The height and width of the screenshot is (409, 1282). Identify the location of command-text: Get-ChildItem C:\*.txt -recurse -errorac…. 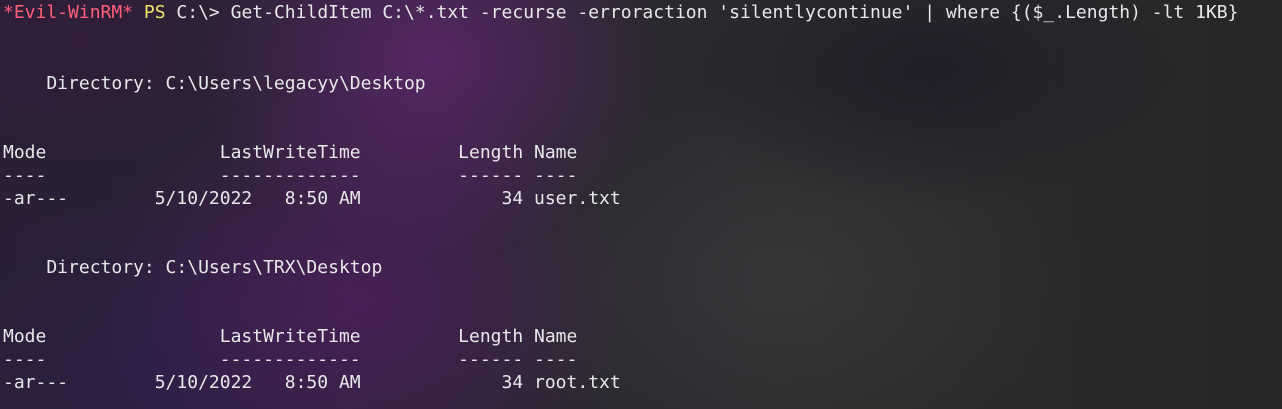
(734, 12).